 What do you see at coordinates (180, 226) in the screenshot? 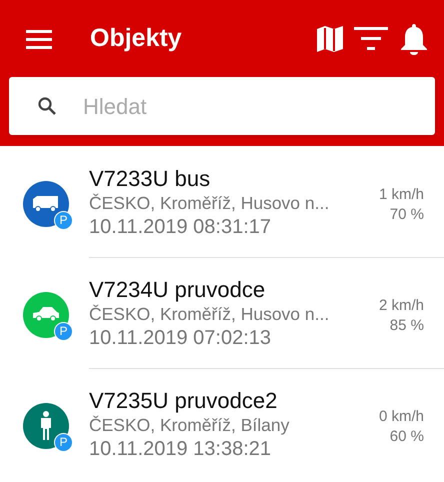
I see `object-time: 10.11.2019 08:31:17` at bounding box center [180, 226].